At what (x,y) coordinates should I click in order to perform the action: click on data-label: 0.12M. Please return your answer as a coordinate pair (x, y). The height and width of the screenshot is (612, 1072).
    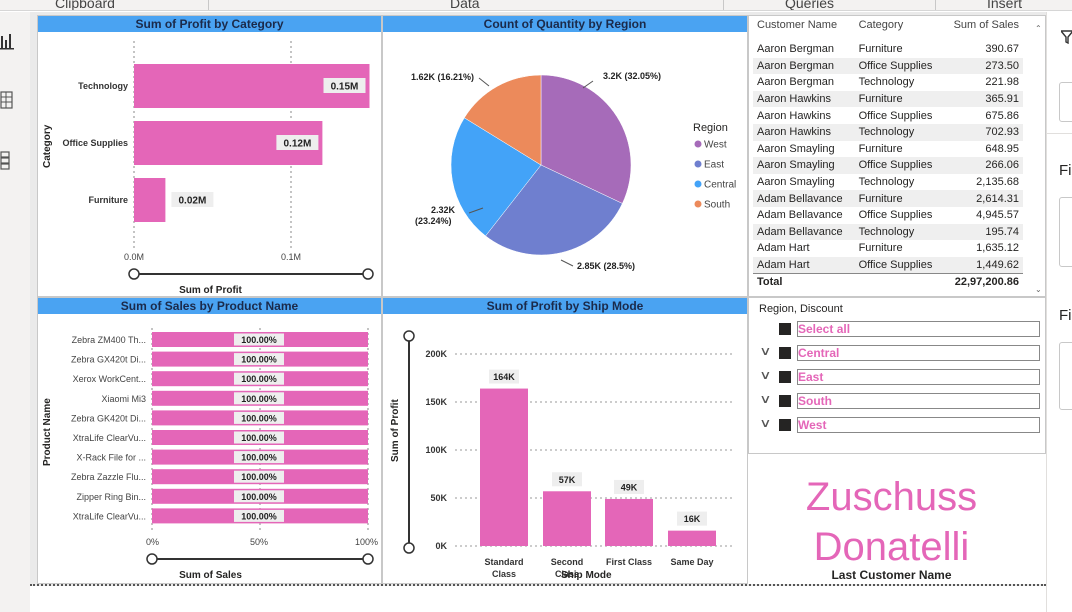
    Looking at the image, I should click on (298, 144).